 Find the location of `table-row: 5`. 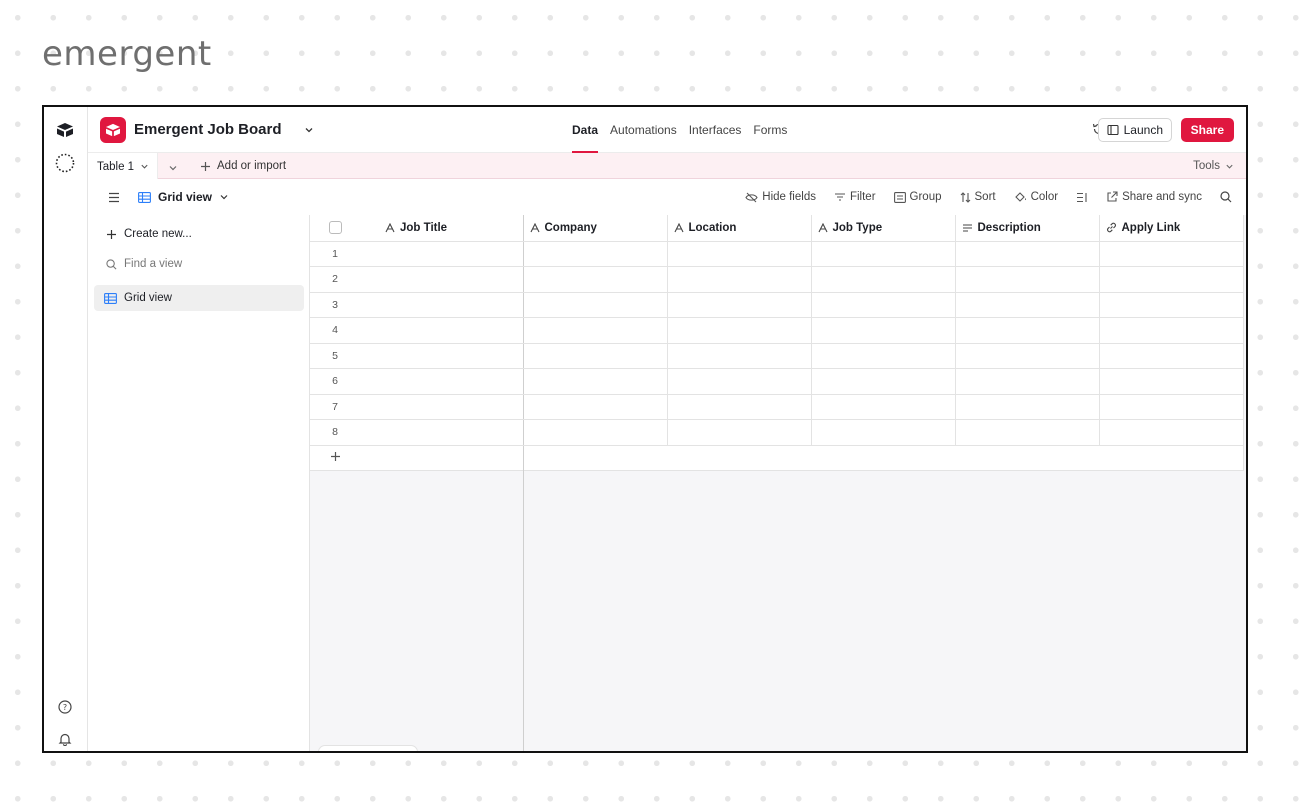

table-row: 5 is located at coordinates (777, 356).